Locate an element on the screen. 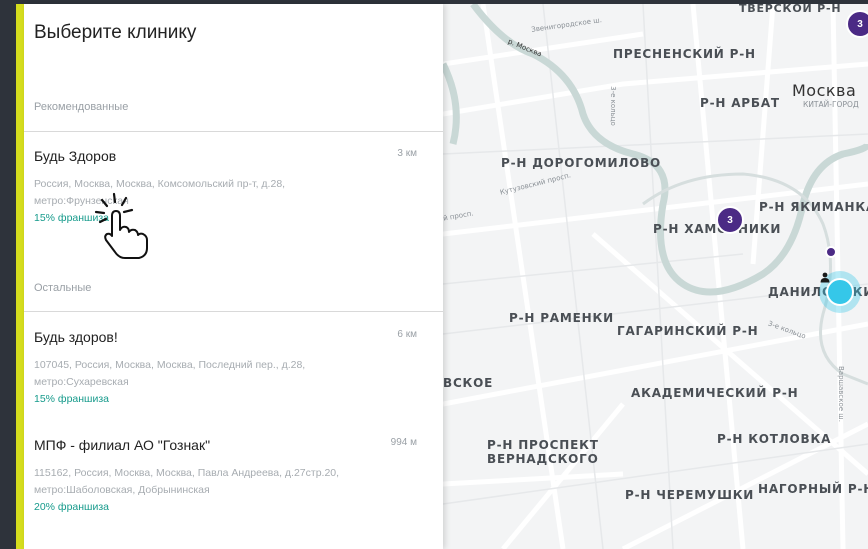 The width and height of the screenshot is (868, 549). district-label: Р-Н РАМЕНКИ is located at coordinates (561, 318).